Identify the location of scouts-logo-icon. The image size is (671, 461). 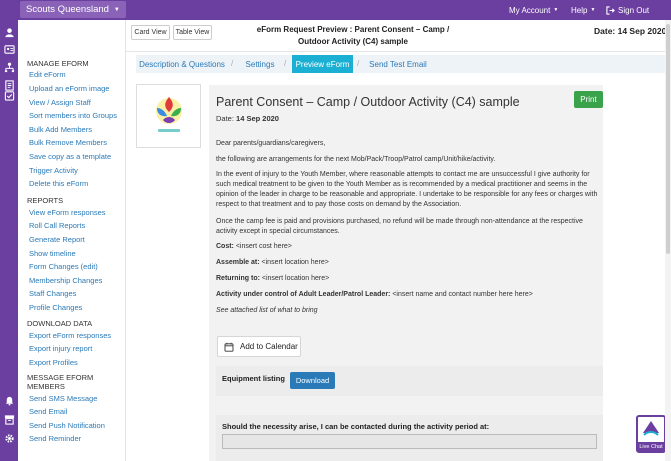
(168, 114).